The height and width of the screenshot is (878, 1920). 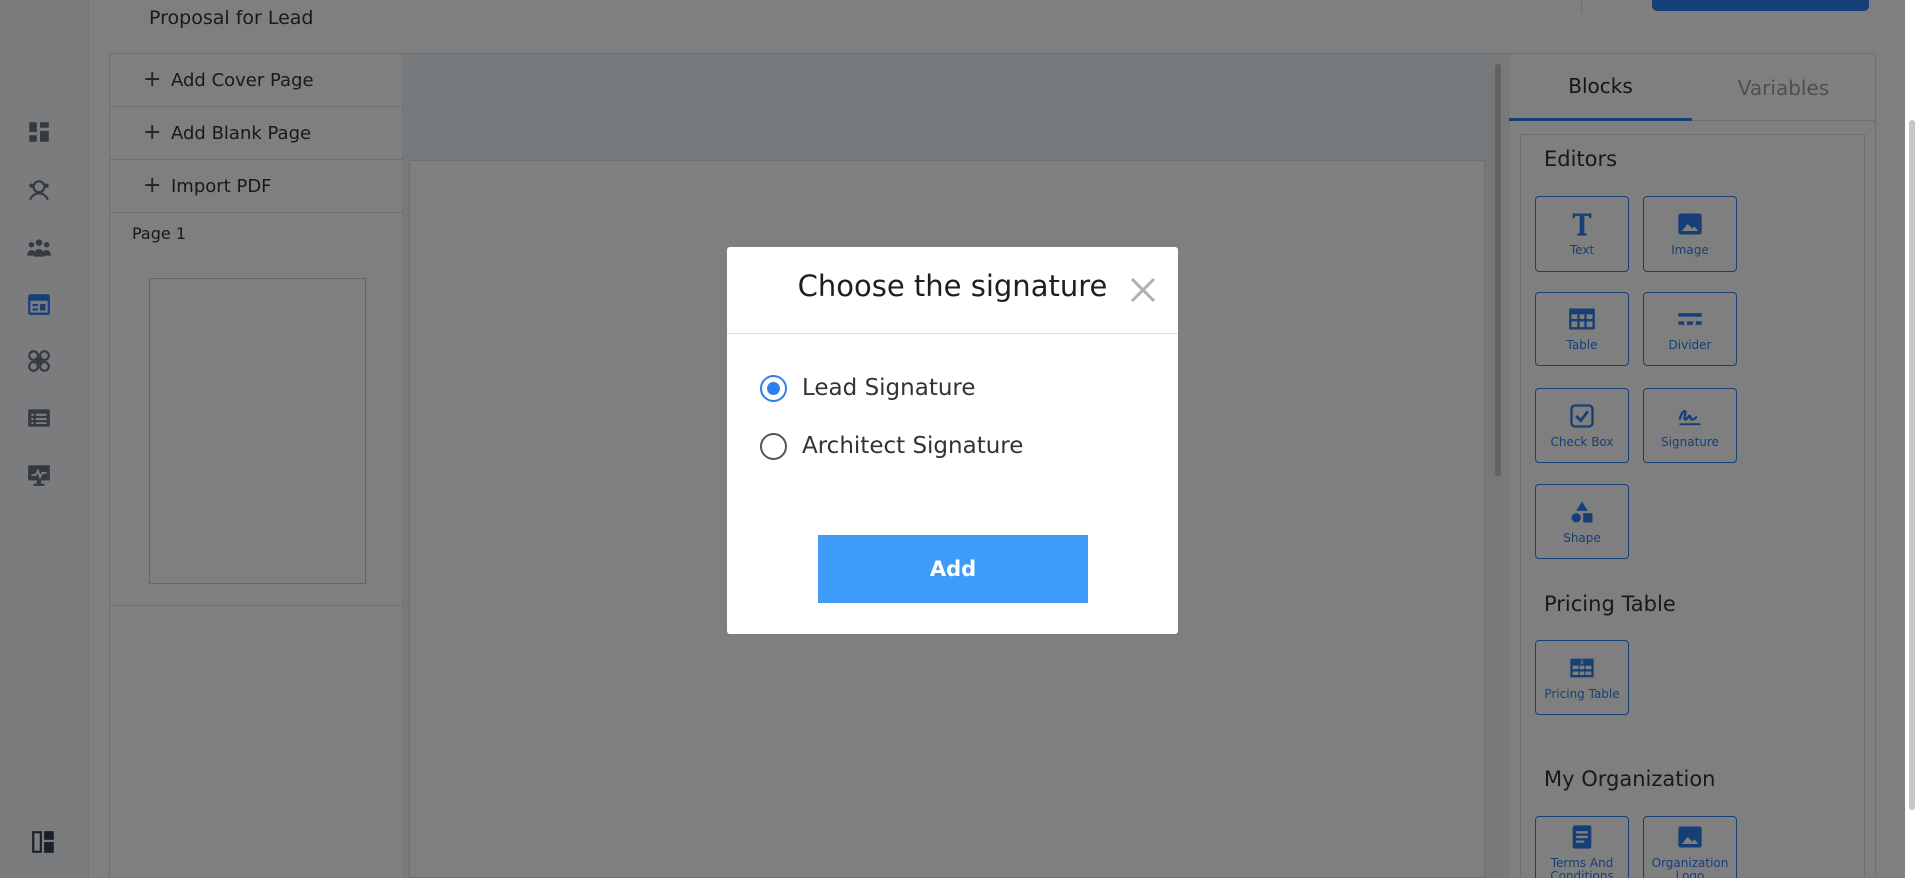 I want to click on add-button: Add, so click(x=953, y=569).